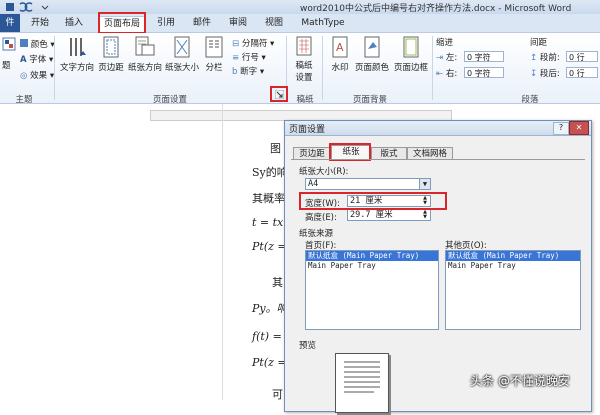 This screenshot has width=600, height=415. I want to click on line-numbers-button: ≡ 行号 ▾, so click(249, 57).